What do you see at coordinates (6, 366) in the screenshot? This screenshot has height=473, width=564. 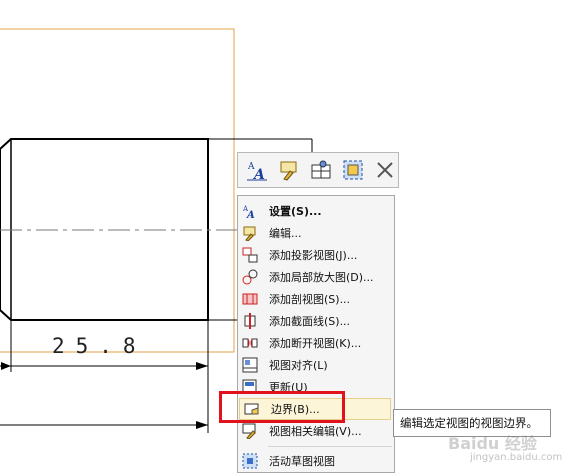 I see `dimension-arrow-left` at bounding box center [6, 366].